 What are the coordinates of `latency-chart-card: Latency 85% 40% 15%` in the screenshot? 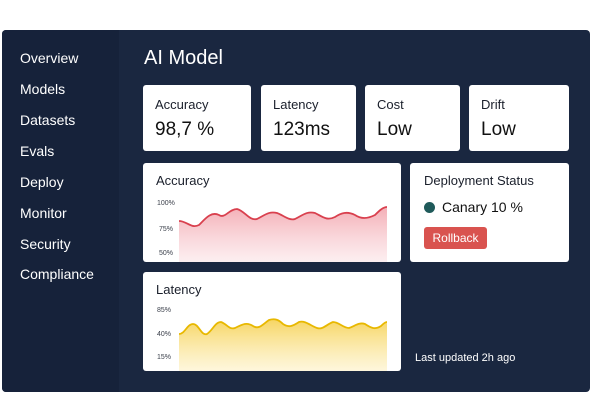 It's located at (272, 321).